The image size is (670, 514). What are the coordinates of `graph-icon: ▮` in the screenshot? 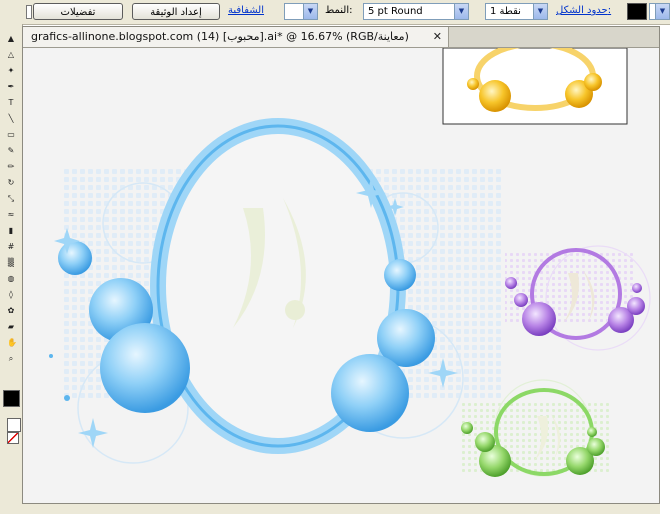 It's located at (11, 231).